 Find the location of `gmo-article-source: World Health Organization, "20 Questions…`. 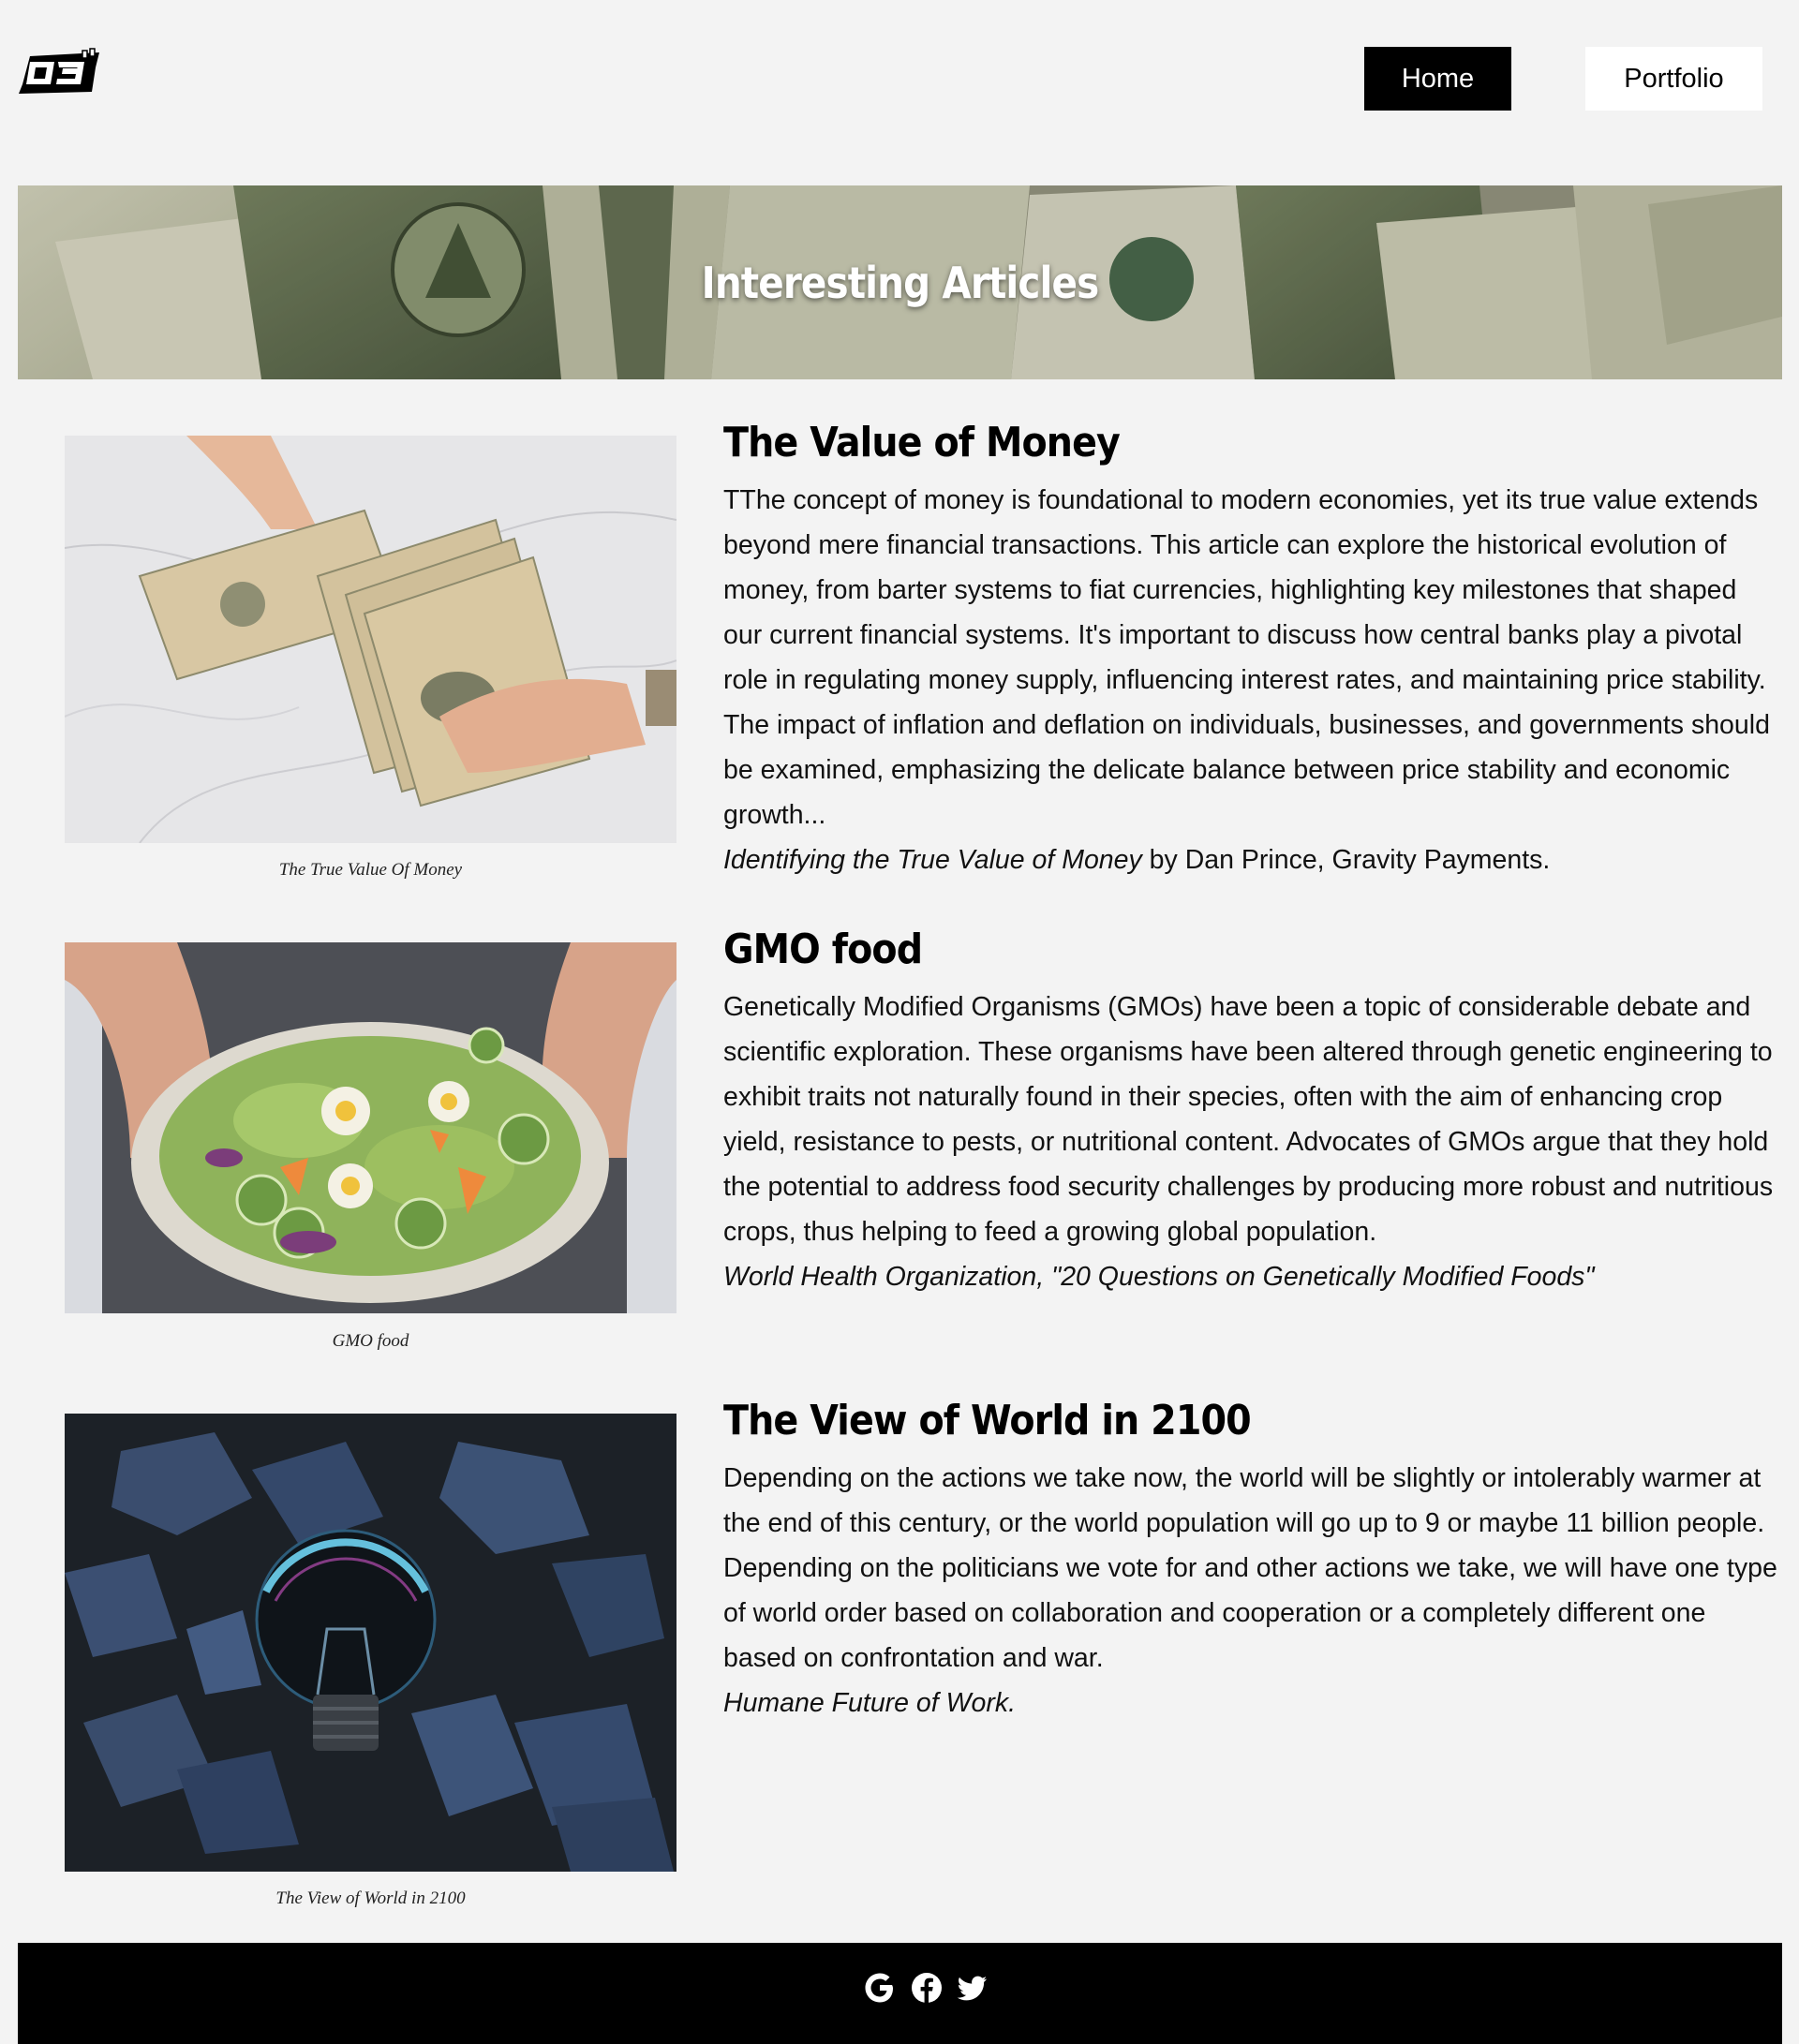

gmo-article-source: World Health Organization, "20 Questions… is located at coordinates (1252, 1277).